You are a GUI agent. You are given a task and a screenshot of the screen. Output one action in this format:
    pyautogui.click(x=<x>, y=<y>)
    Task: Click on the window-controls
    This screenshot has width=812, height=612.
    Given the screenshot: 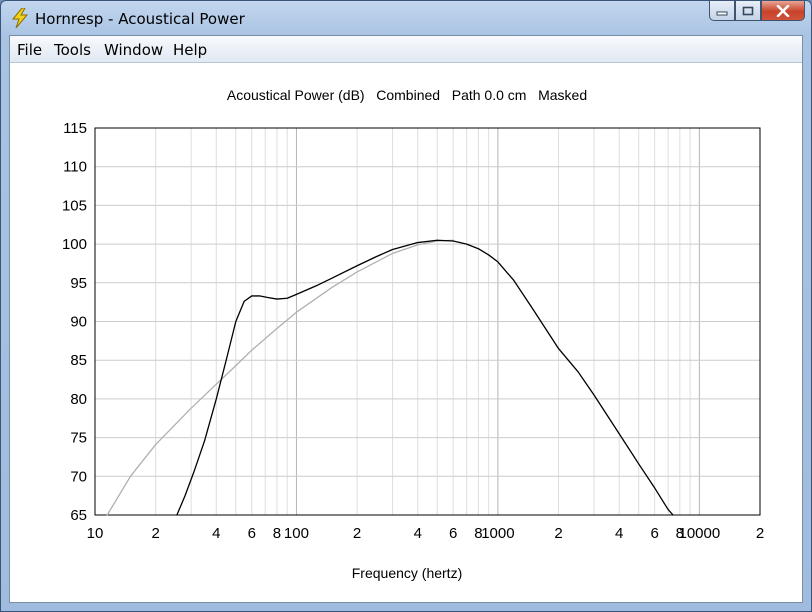 What is the action you would take?
    pyautogui.click(x=757, y=11)
    